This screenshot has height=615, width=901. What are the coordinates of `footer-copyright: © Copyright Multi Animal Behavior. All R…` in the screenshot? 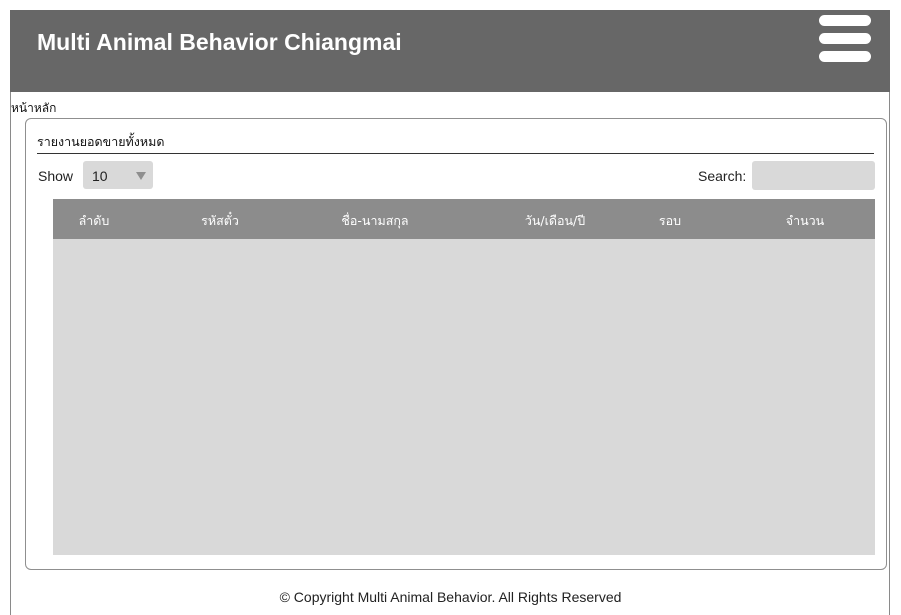 It's located at (450, 597).